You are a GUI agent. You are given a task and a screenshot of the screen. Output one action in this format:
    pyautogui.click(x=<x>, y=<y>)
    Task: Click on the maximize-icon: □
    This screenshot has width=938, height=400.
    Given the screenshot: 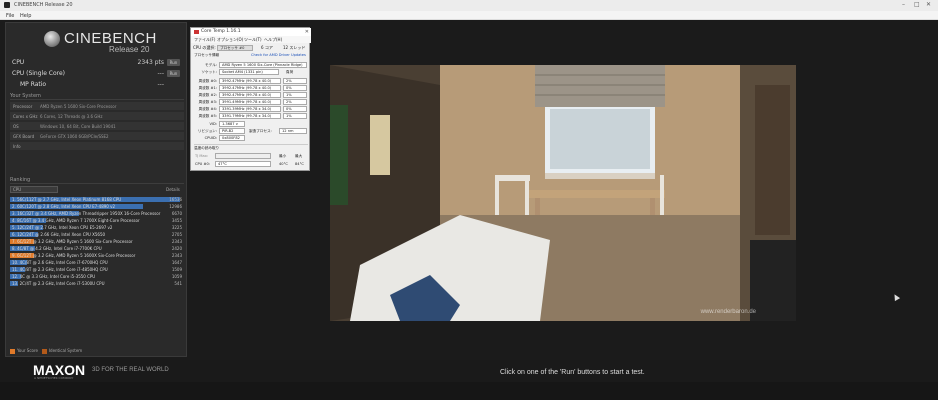 What is the action you would take?
    pyautogui.click(x=917, y=4)
    